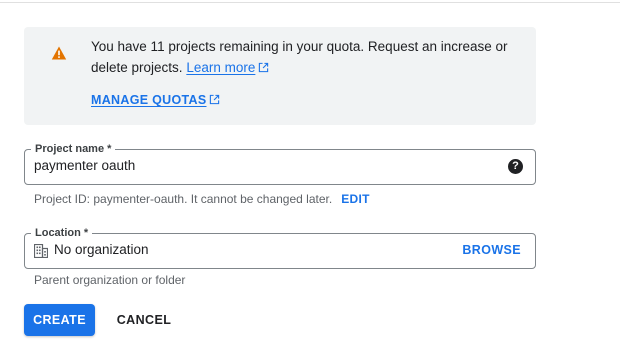 The height and width of the screenshot is (354, 620). I want to click on learn-more-link: Learn more, so click(227, 67).